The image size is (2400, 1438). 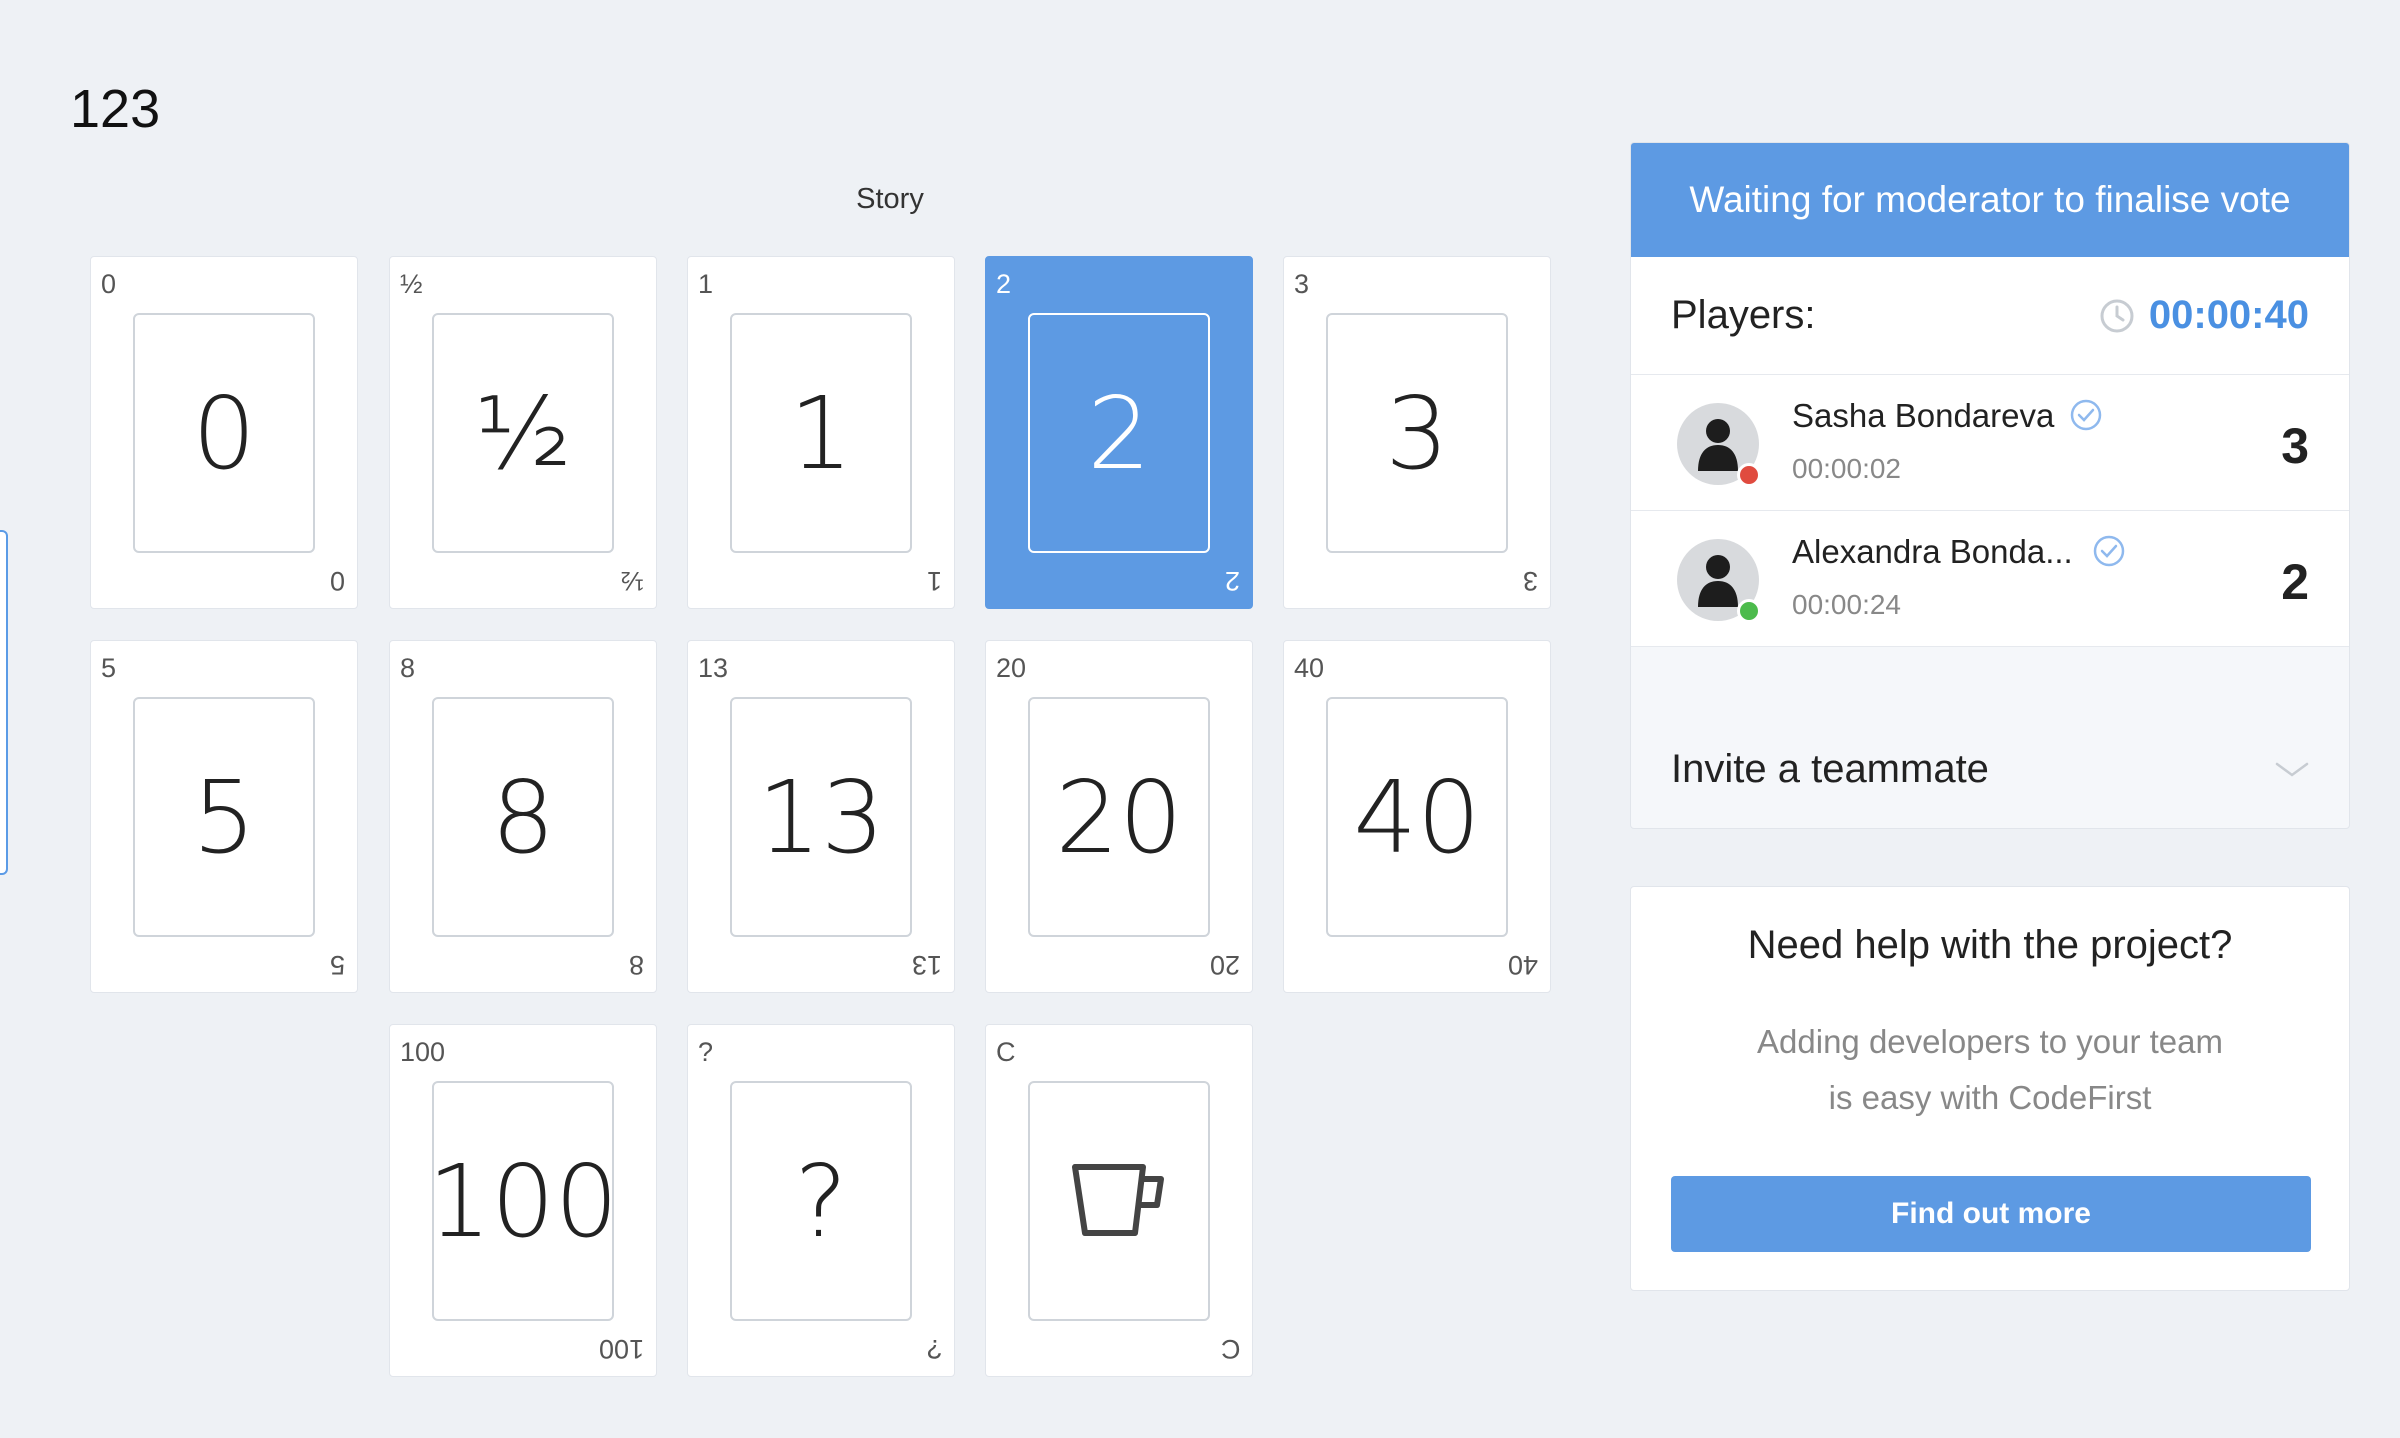 I want to click on card-face: 40, so click(x=1417, y=817).